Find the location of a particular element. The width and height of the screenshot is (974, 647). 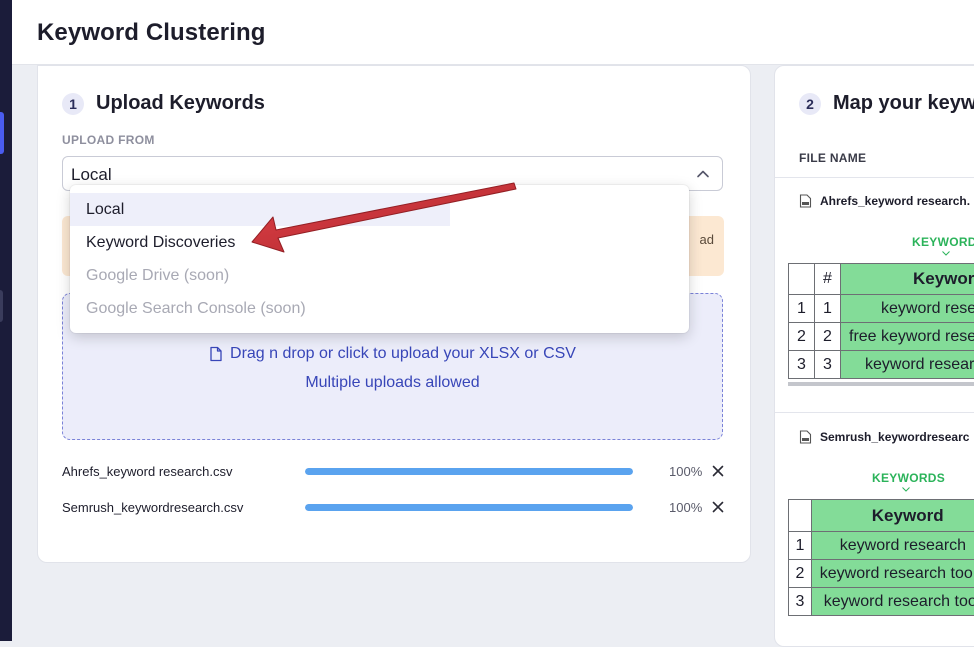

table-row: 2 keyword research too is located at coordinates (881, 574).